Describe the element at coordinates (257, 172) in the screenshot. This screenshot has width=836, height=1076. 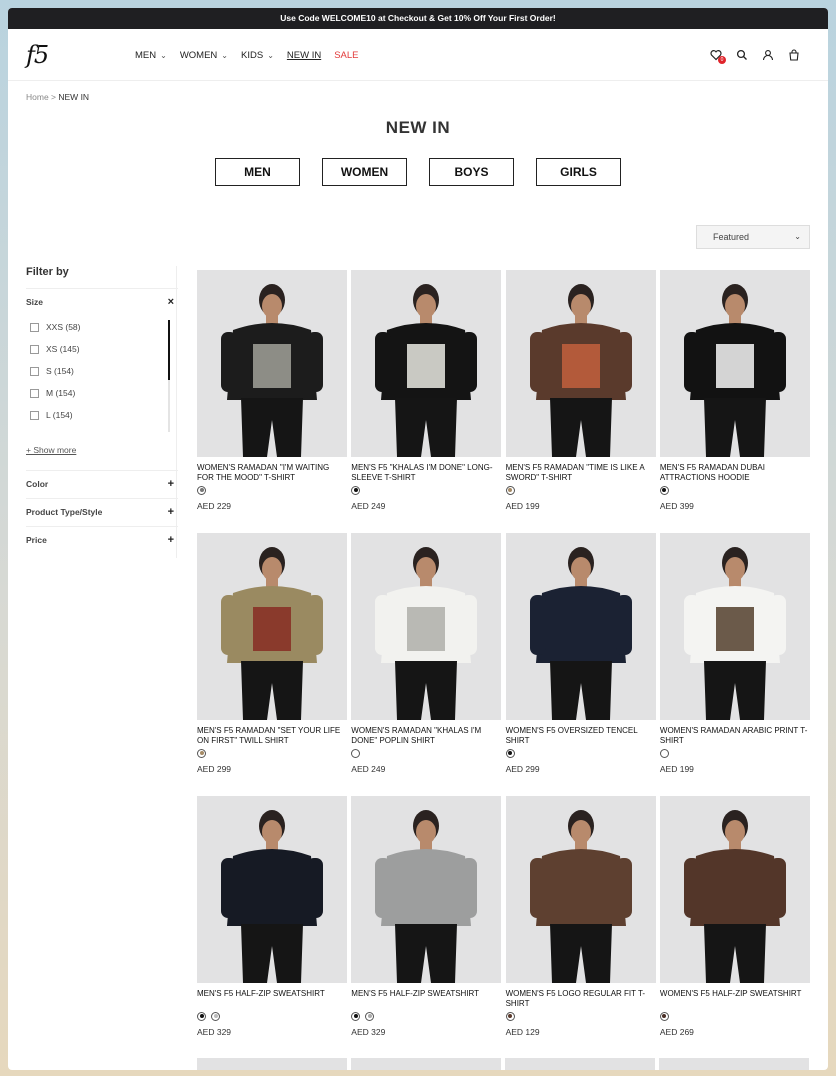
I see `category-men-button: MEN` at that location.